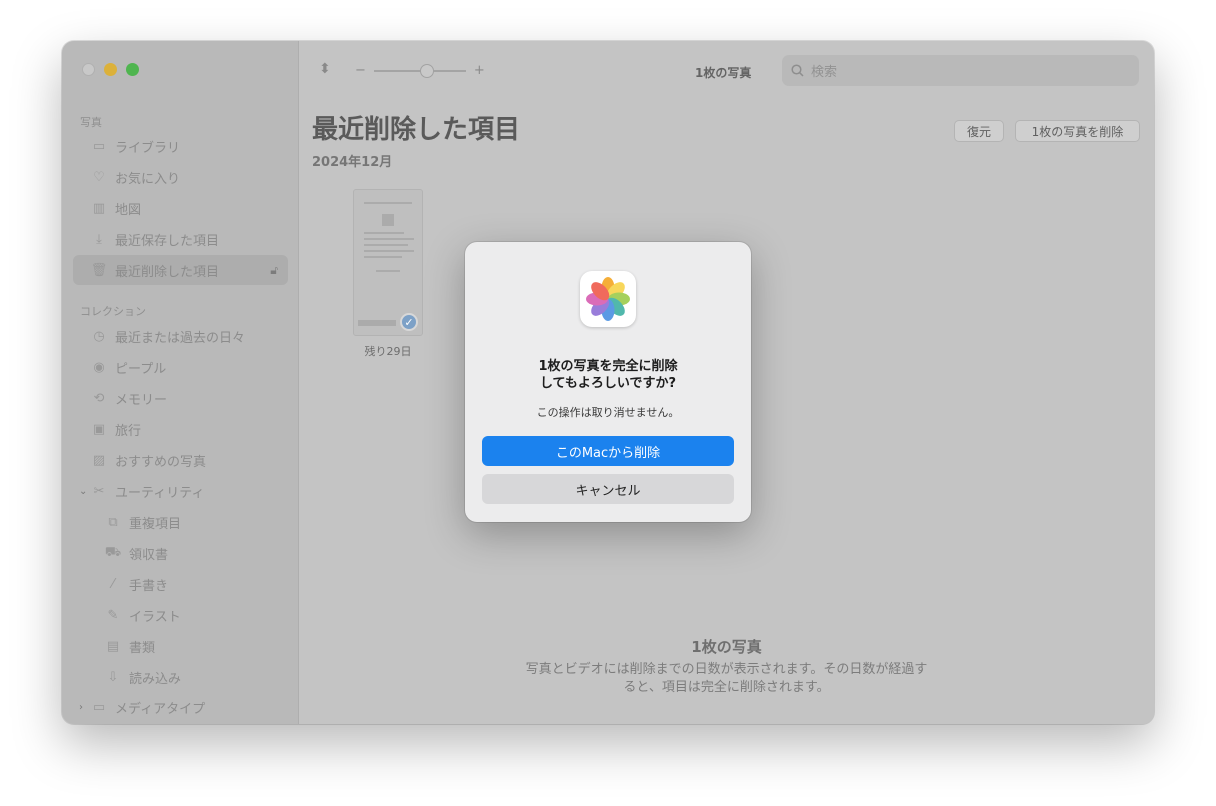 Image resolution: width=1216 pixels, height=806 pixels. What do you see at coordinates (99, 429) in the screenshot?
I see `suitcase-icon: ▣` at bounding box center [99, 429].